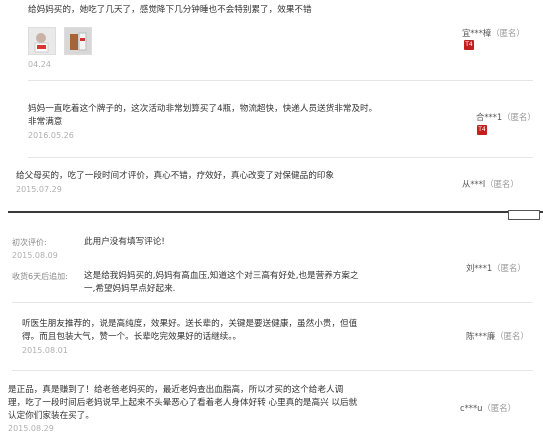 This screenshot has width=543, height=434. Describe the element at coordinates (524, 215) in the screenshot. I see `collapse-handle` at that location.